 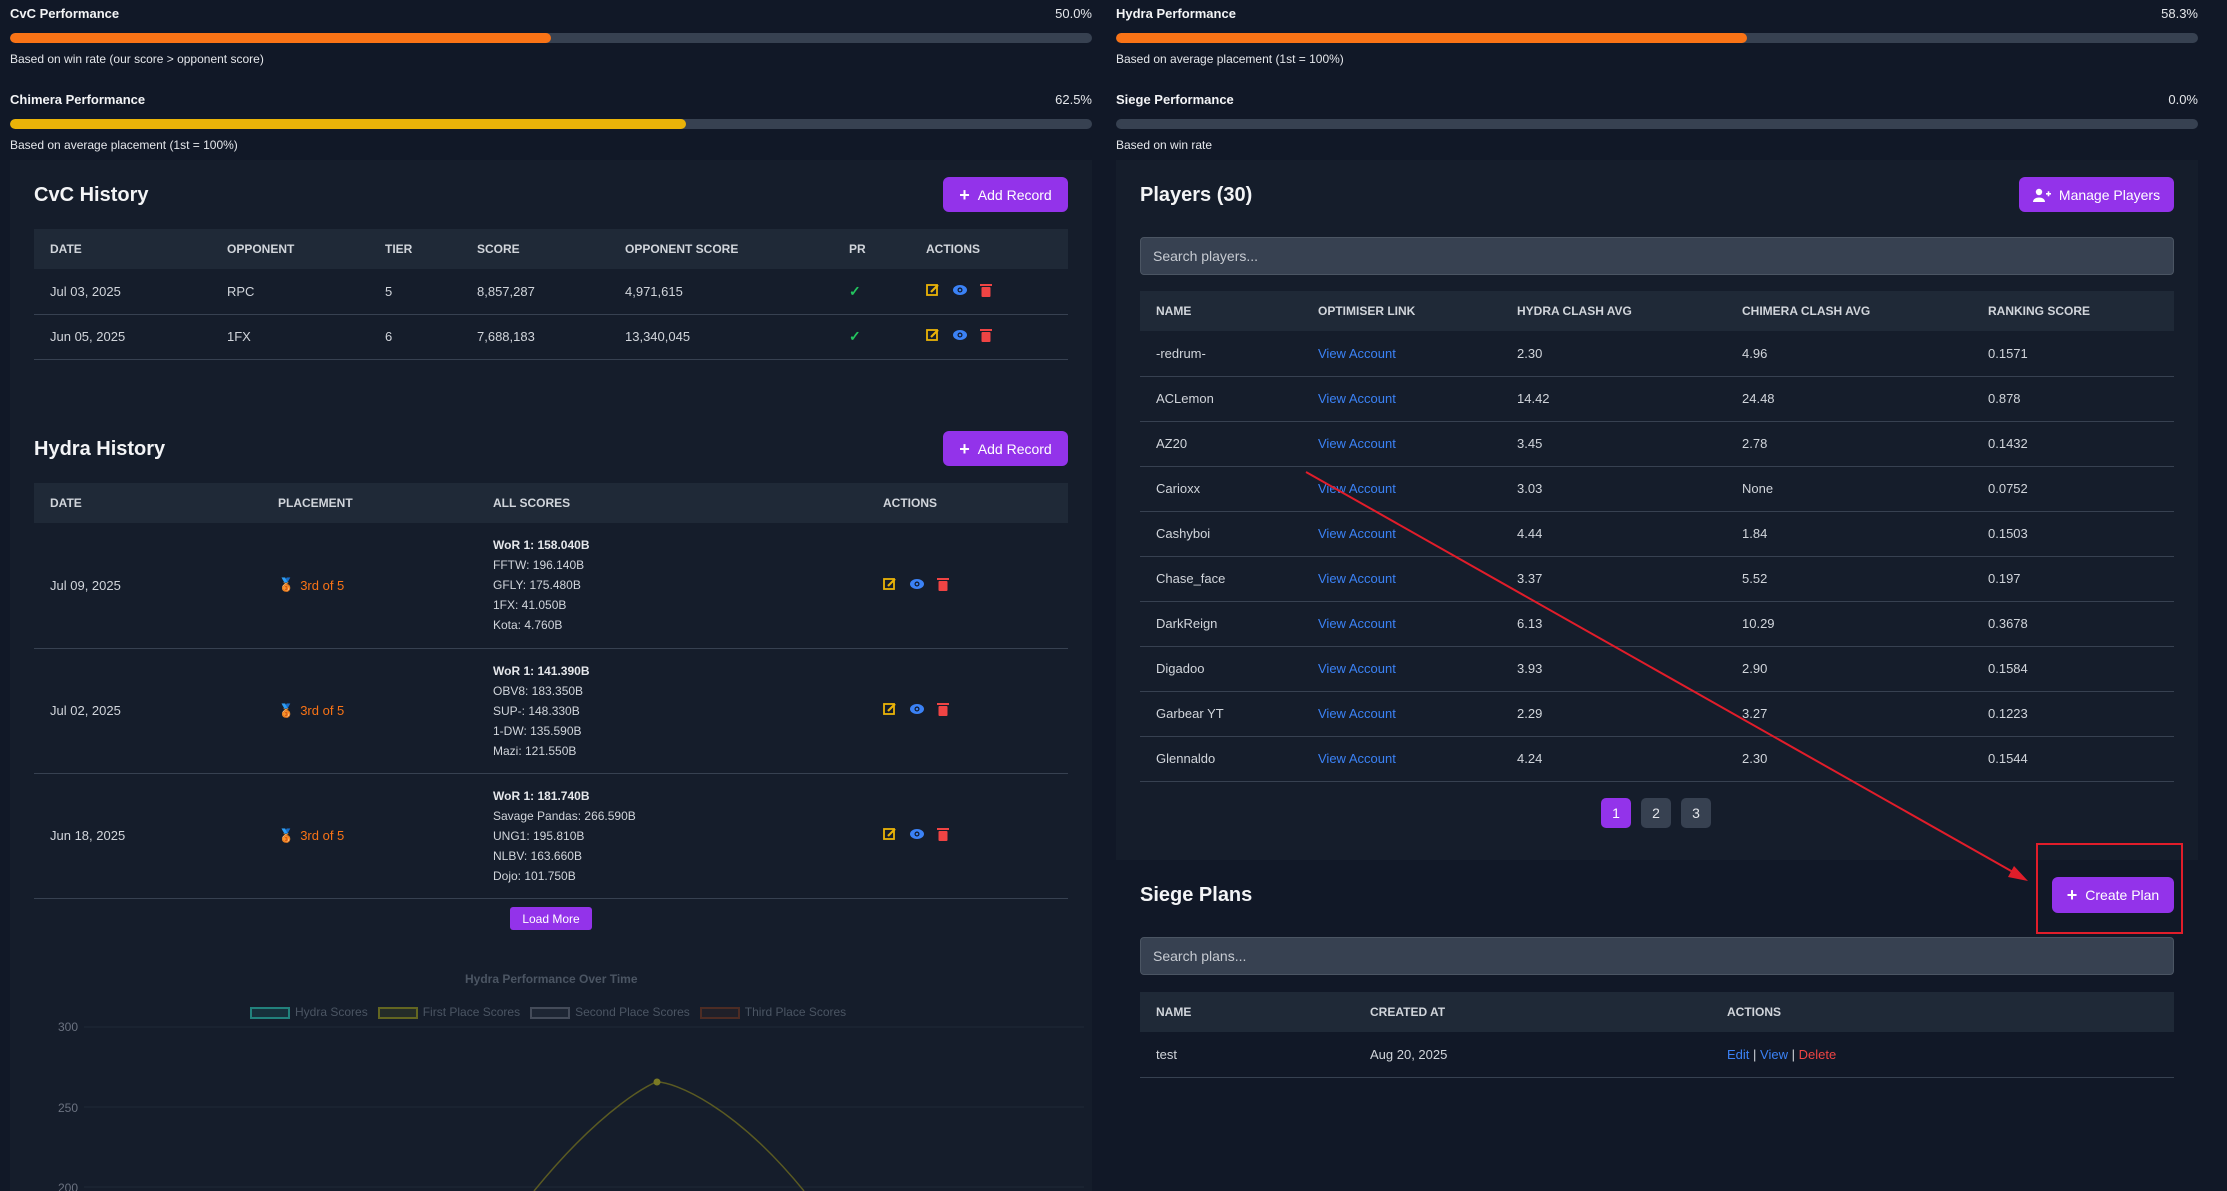 I want to click on score-line: FFTW: 196.140B, so click(x=539, y=565).